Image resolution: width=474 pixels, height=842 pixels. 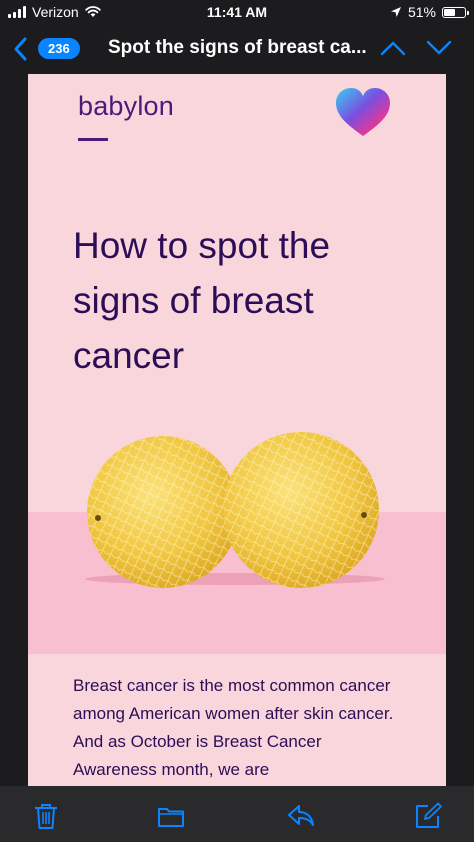 What do you see at coordinates (22, 49) in the screenshot?
I see `chevron-left-icon` at bounding box center [22, 49].